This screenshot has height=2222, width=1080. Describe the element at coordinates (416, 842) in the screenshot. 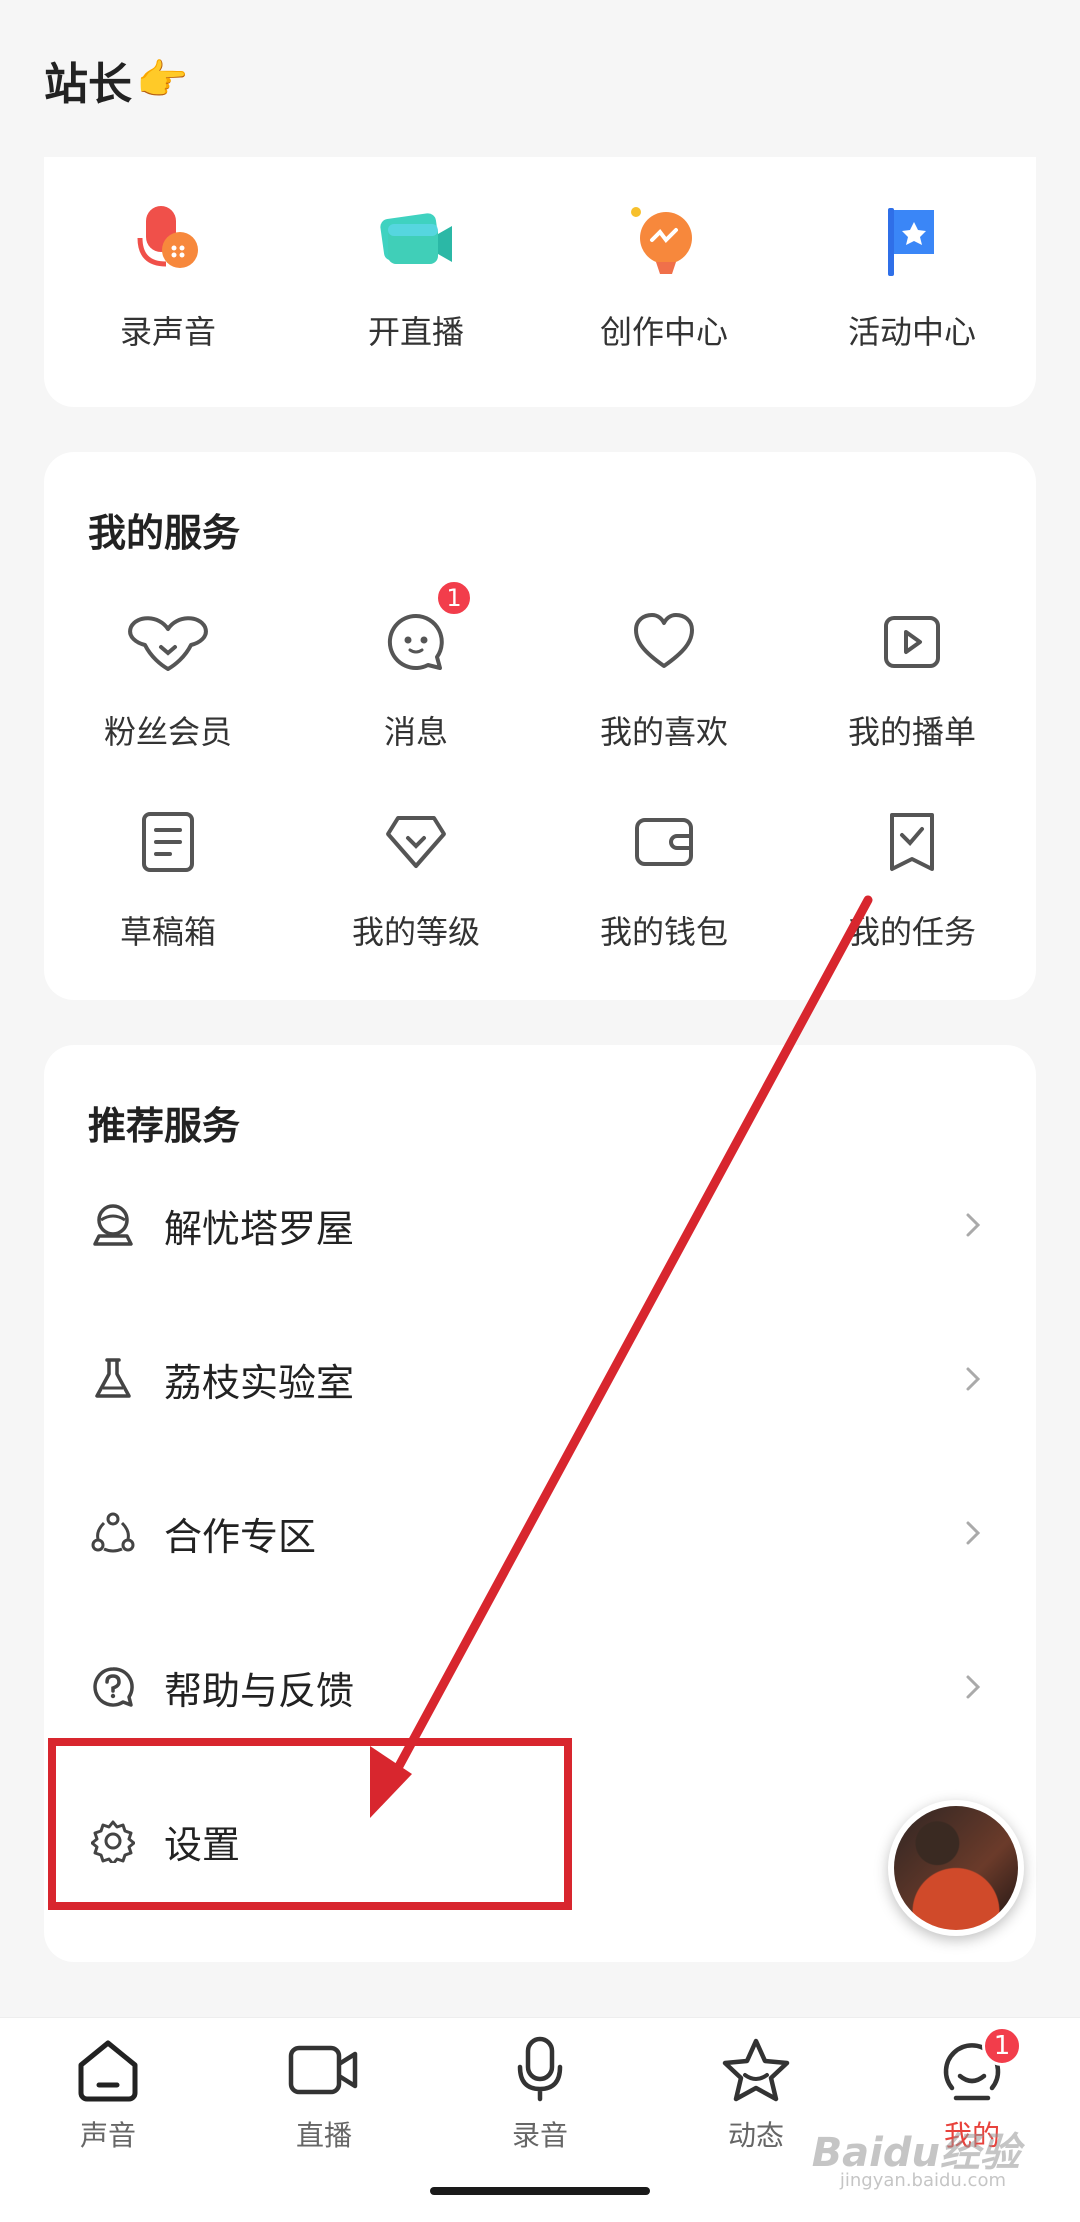

I see `level-icon` at that location.